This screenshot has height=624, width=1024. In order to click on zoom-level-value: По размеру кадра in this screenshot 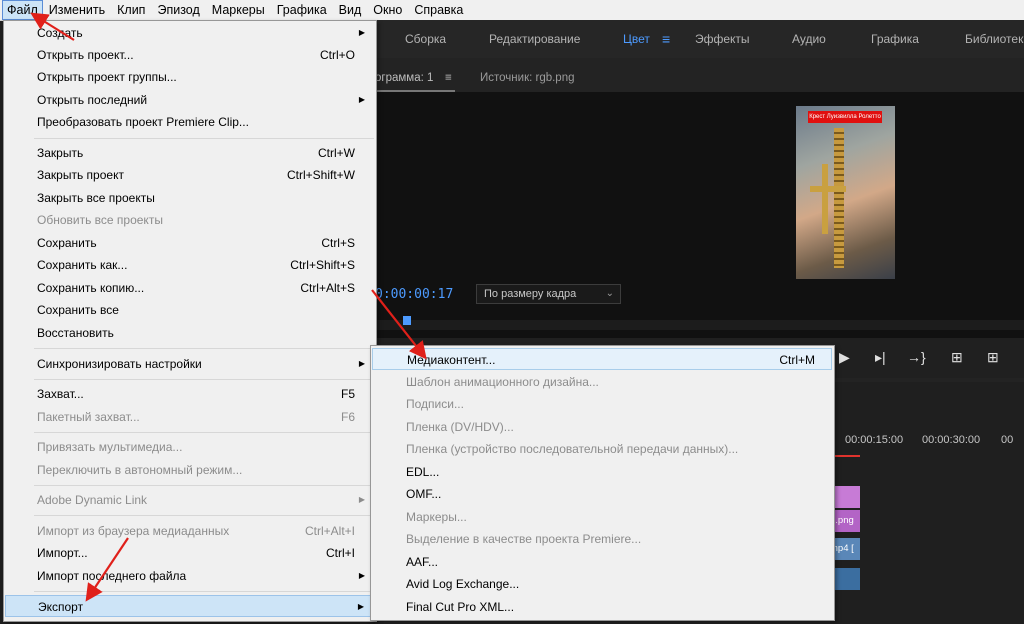, I will do `click(530, 294)`.